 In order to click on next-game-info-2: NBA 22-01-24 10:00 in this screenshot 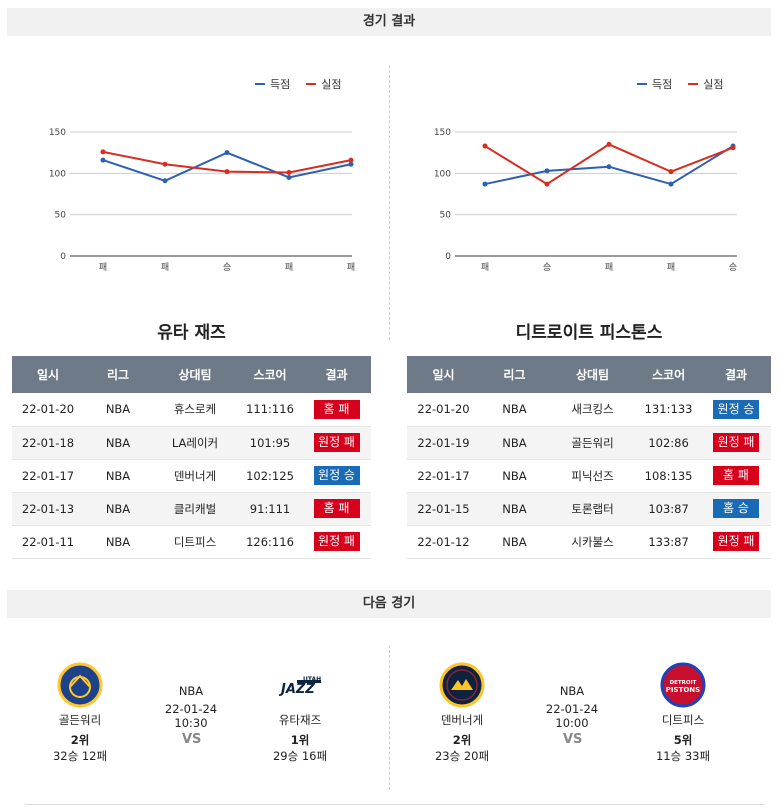, I will do `click(572, 707)`.